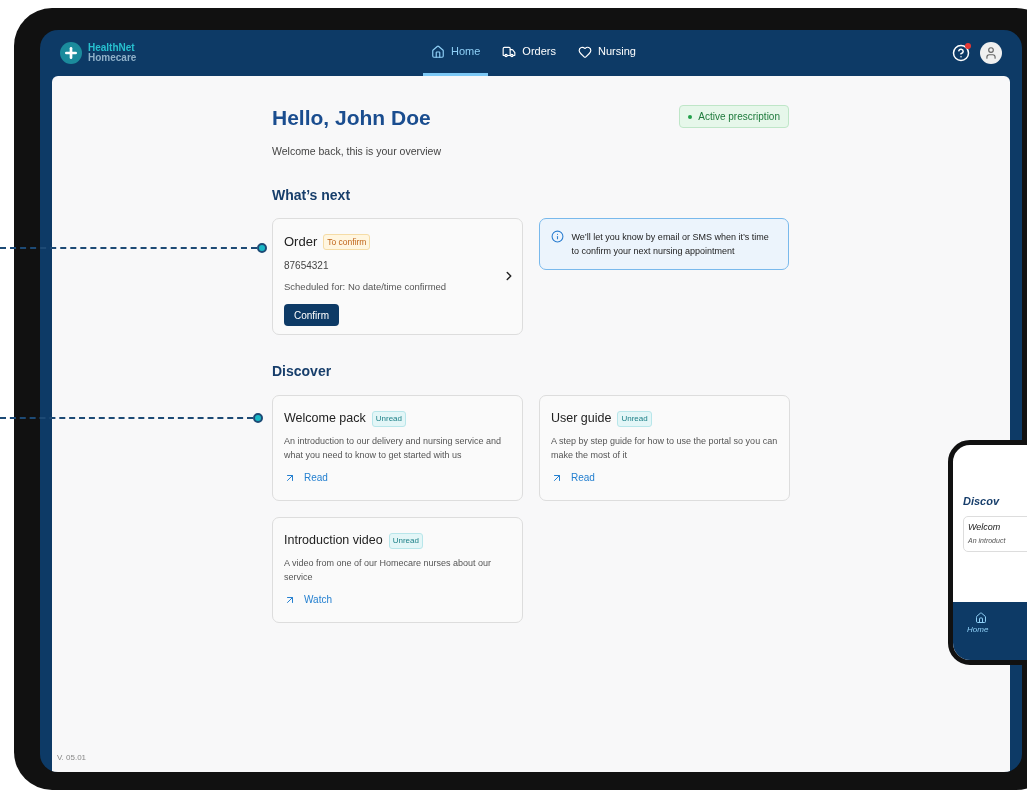 The width and height of the screenshot is (1027, 793). Describe the element at coordinates (333, 541) in the screenshot. I see `card-title: Introduction video` at that location.